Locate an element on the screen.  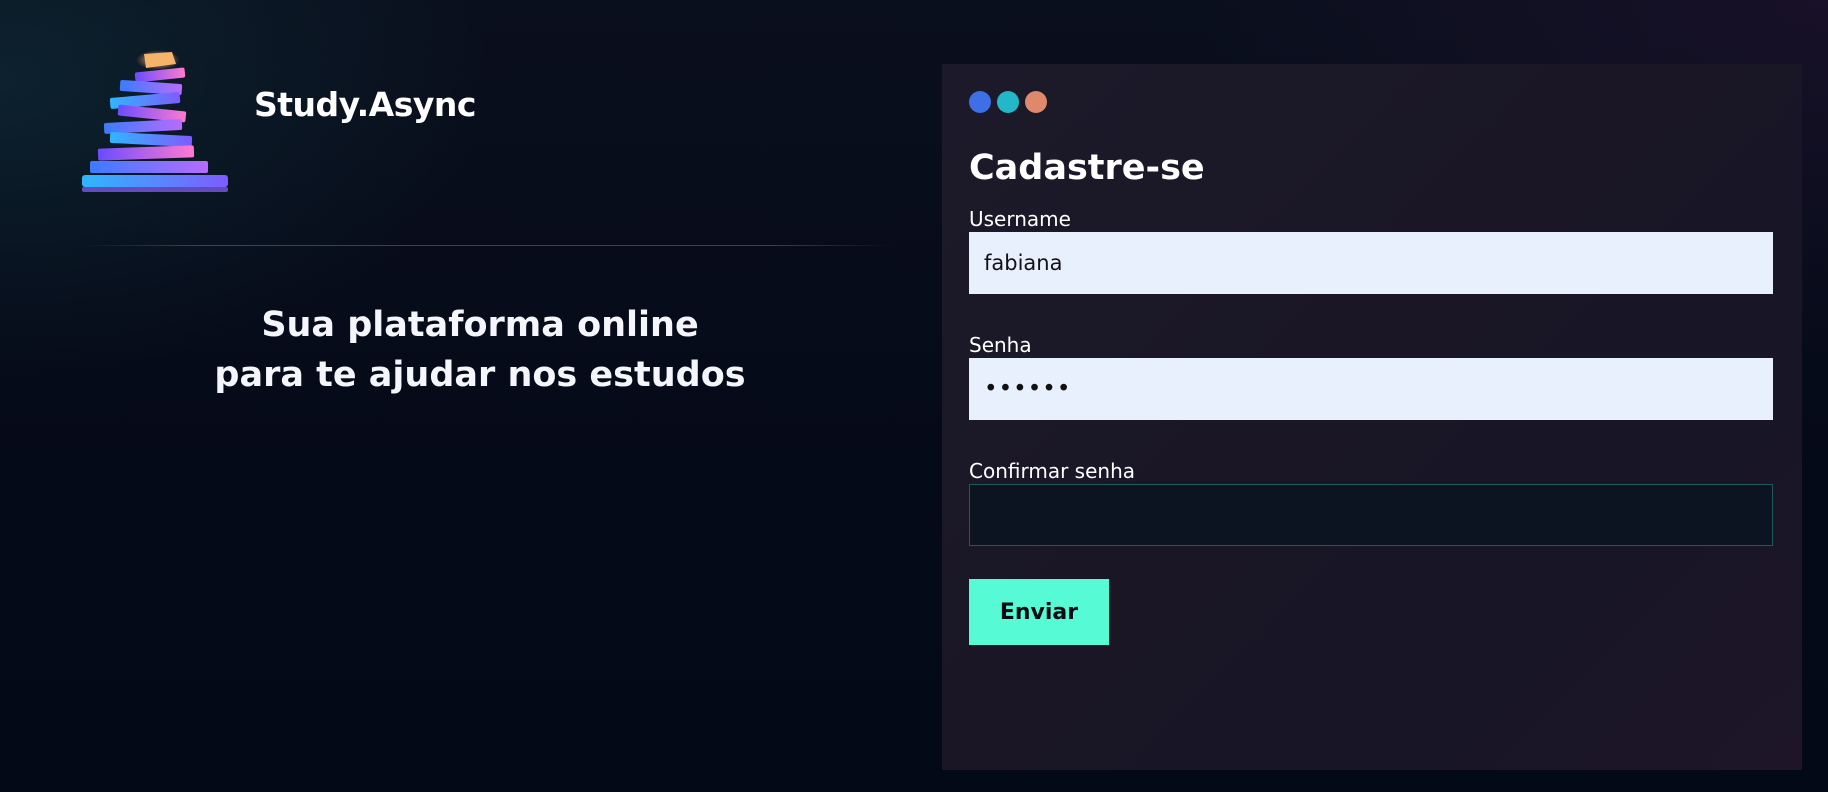
brand-divider is located at coordinates (486, 245).